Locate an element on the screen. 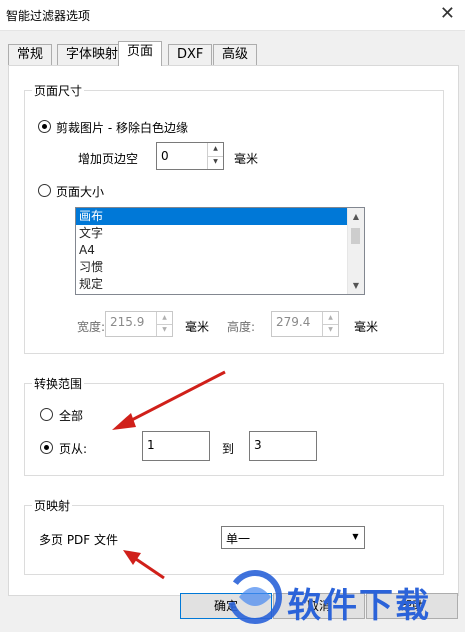  list-item: 习惯 is located at coordinates (213, 267).